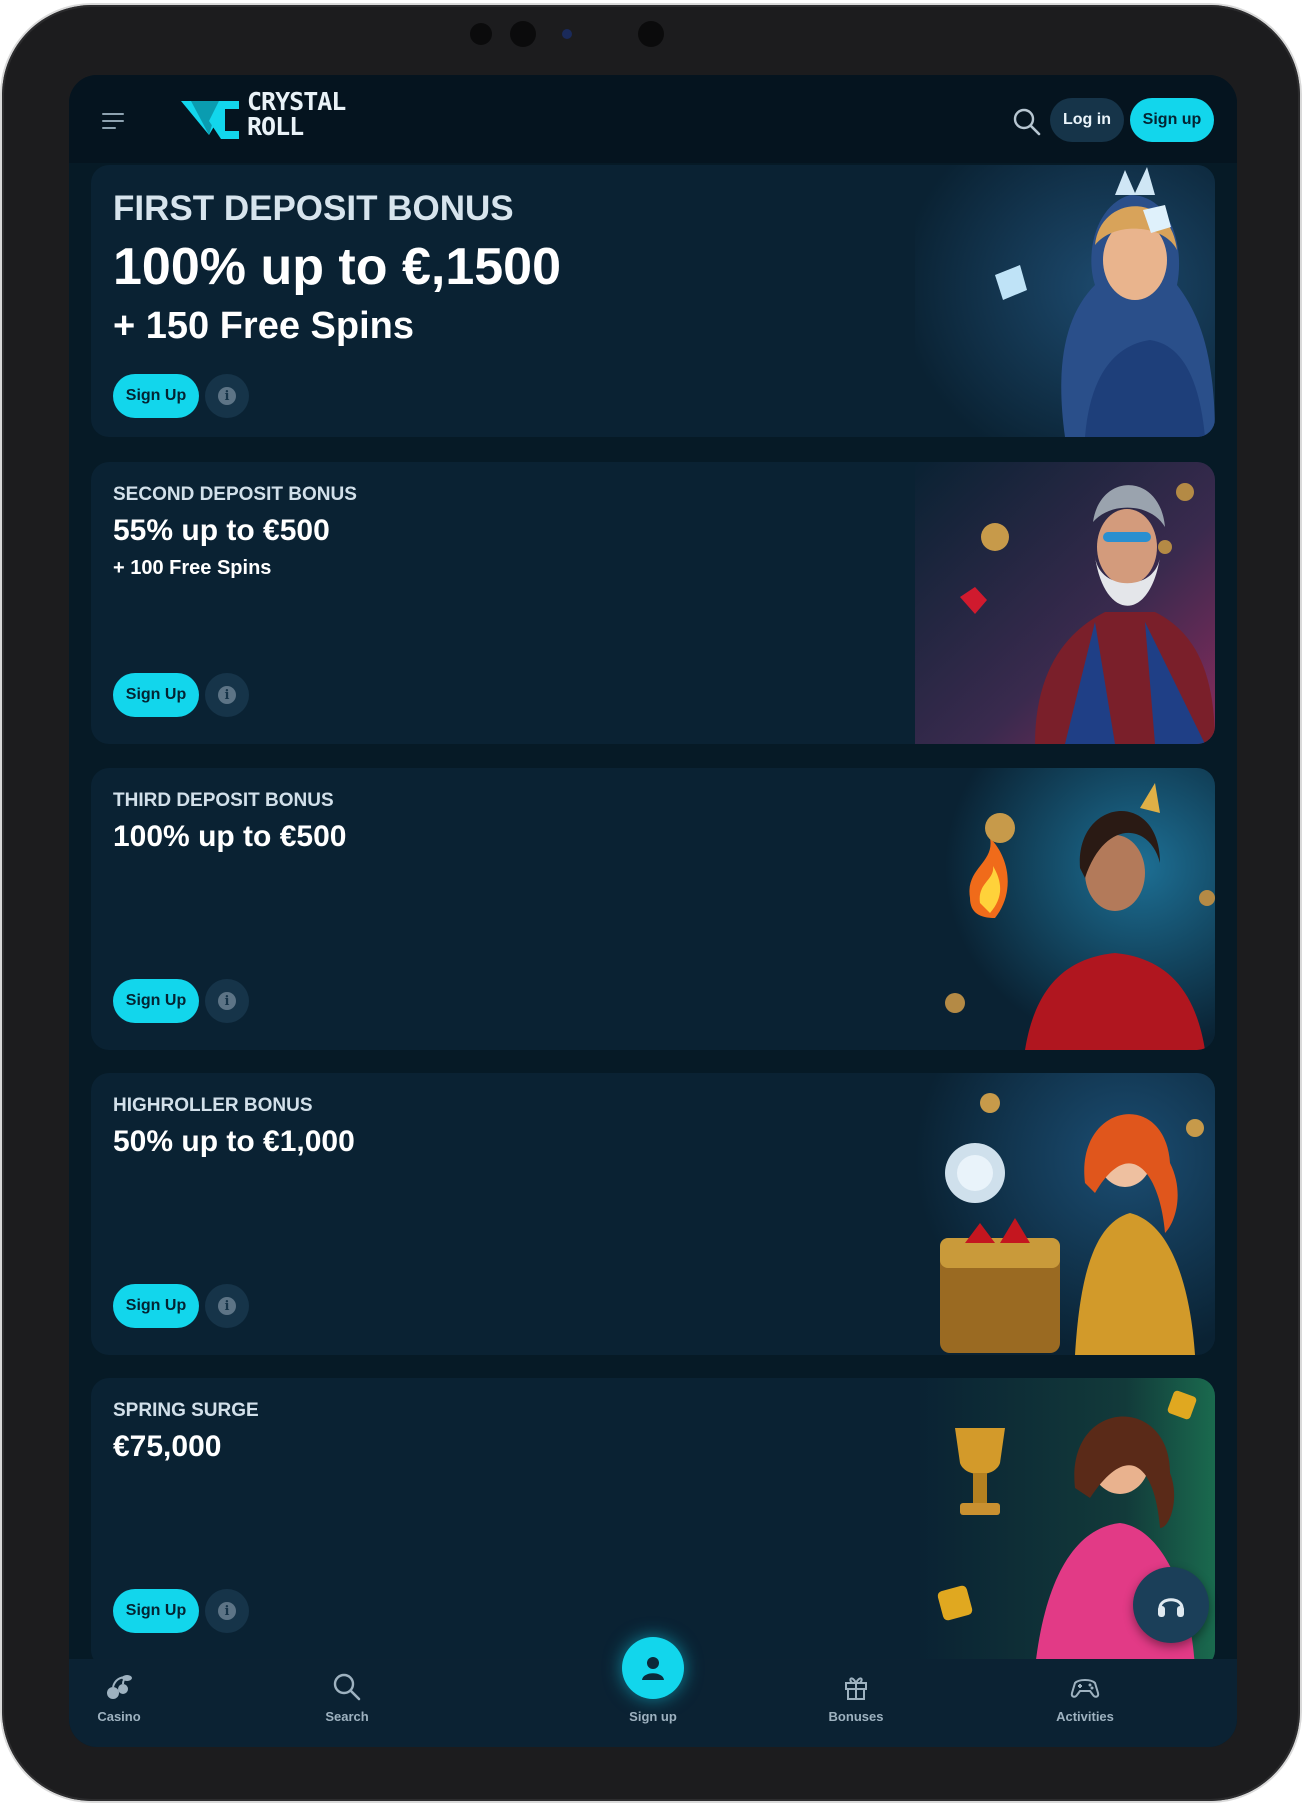 The width and height of the screenshot is (1304, 1806). What do you see at coordinates (653, 1716) in the screenshot?
I see `nav-label: Sign up` at bounding box center [653, 1716].